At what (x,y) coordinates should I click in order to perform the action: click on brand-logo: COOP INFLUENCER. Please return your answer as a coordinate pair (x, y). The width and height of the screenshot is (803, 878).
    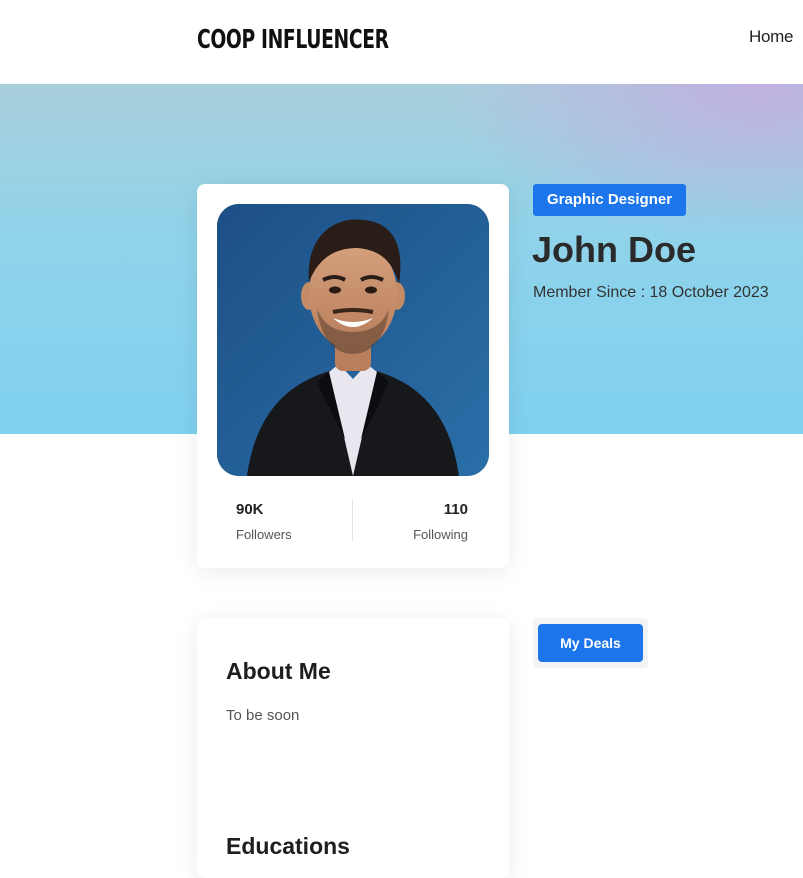
    Looking at the image, I should click on (293, 40).